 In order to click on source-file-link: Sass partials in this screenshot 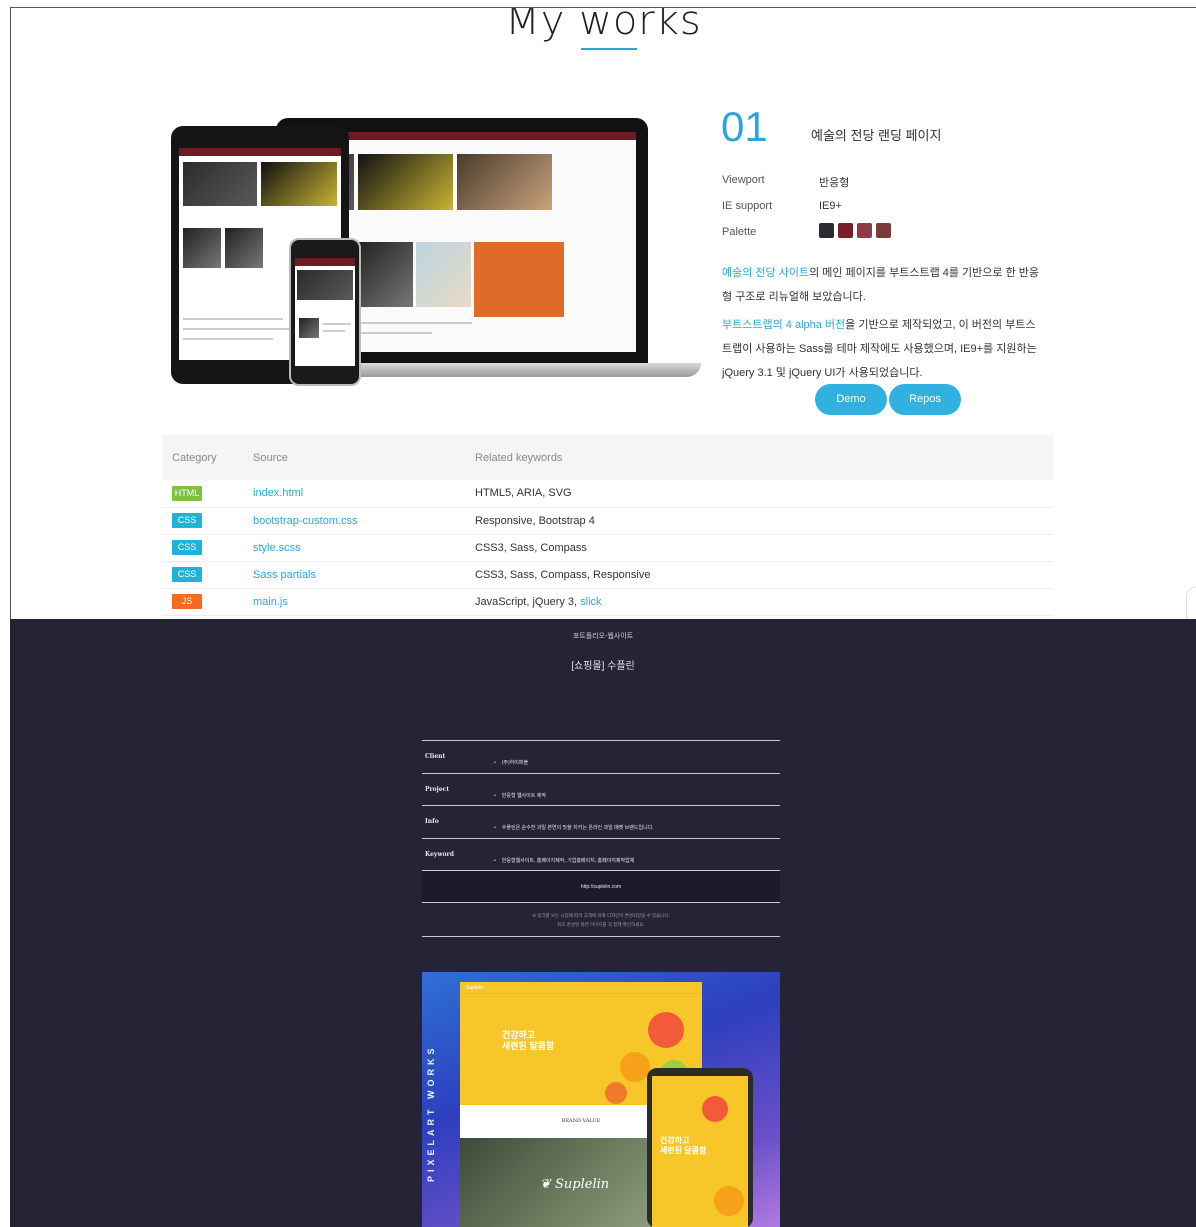, I will do `click(284, 575)`.